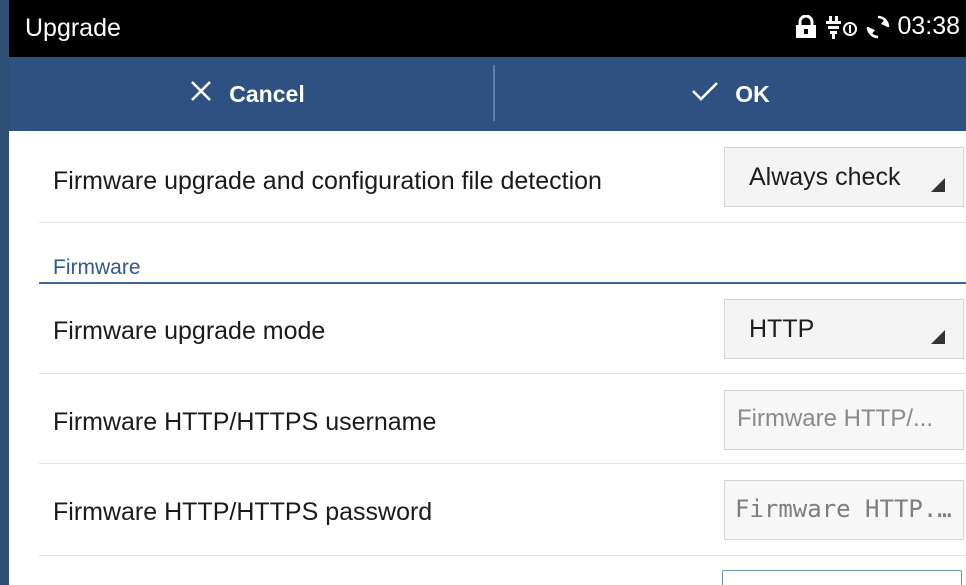 This screenshot has width=966, height=585. Describe the element at coordinates (782, 329) in the screenshot. I see `upgrade-mode-value: HTTP` at that location.